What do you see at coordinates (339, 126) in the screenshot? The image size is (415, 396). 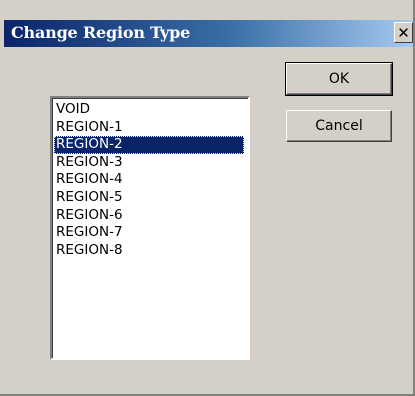 I see `cancel-button: Cancel` at bounding box center [339, 126].